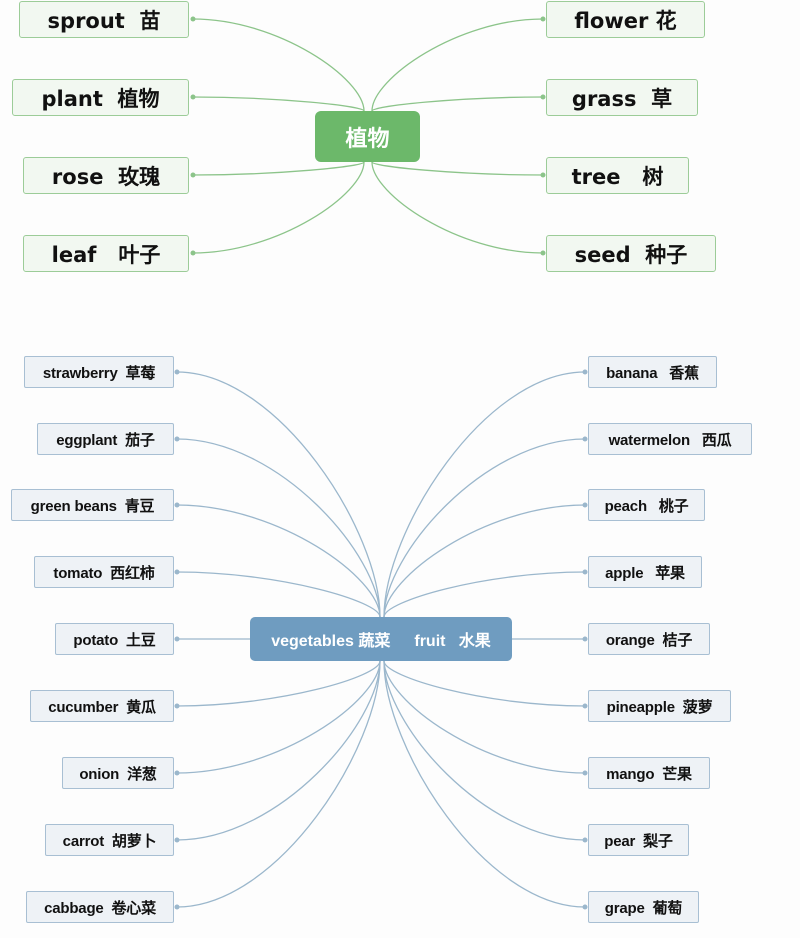 This screenshot has height=938, width=800. Describe the element at coordinates (649, 773) in the screenshot. I see `leaf-node-mango: mango 芒果` at that location.